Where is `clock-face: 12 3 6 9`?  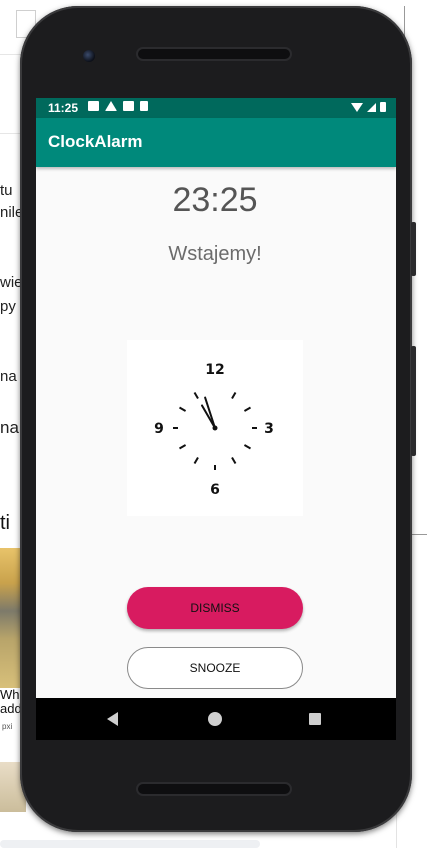
clock-face: 12 3 6 9 is located at coordinates (214, 430).